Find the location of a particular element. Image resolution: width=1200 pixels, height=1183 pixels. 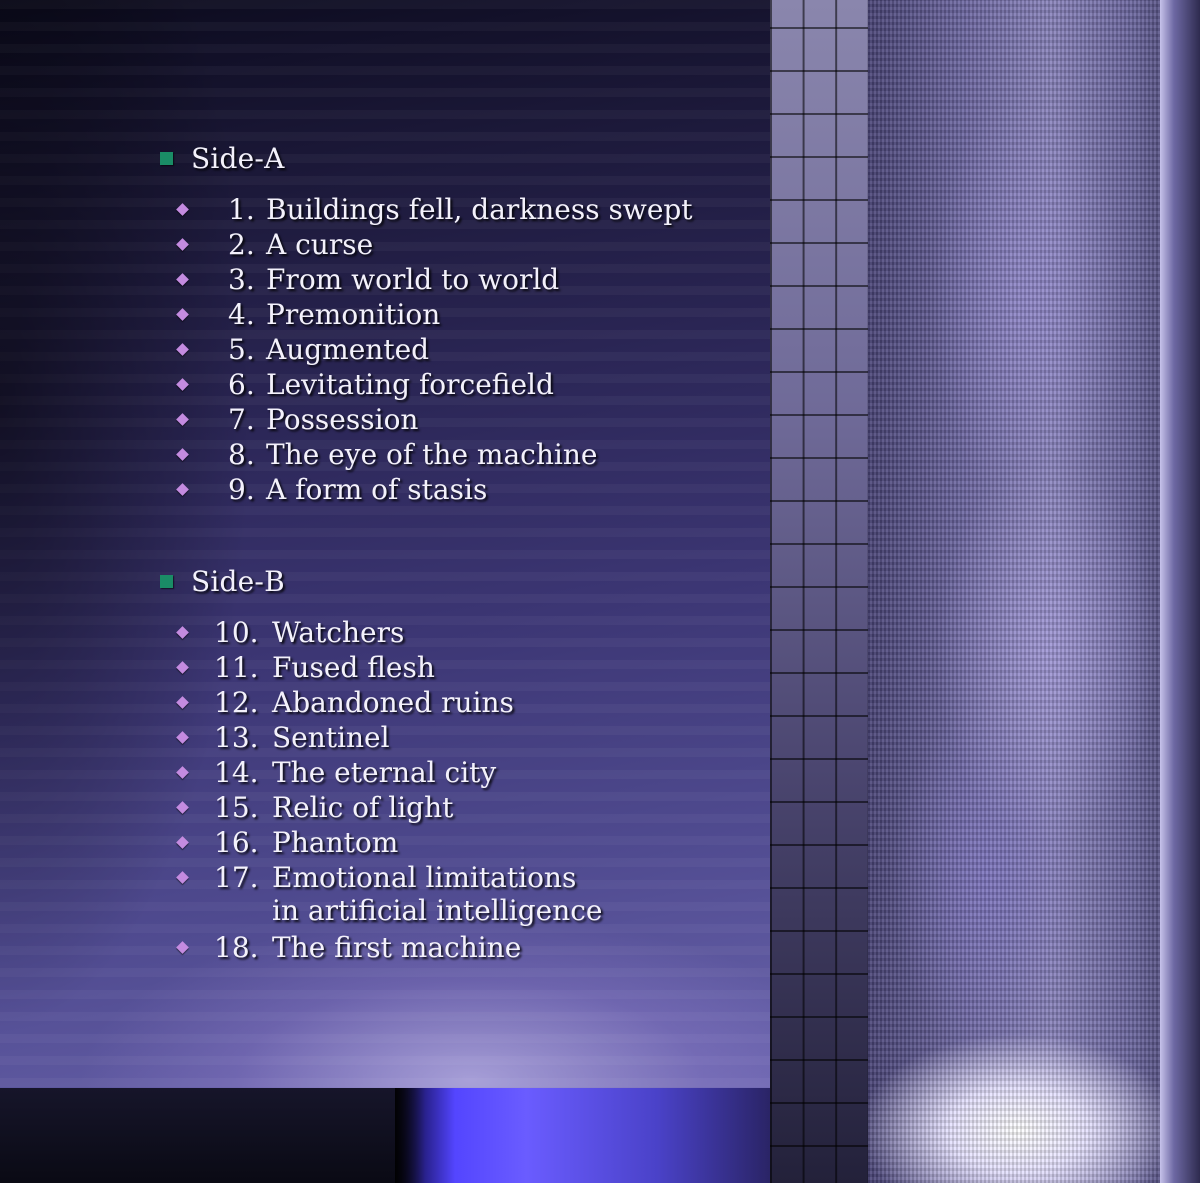

track-item: 4. Premonition is located at coordinates (308, 315).